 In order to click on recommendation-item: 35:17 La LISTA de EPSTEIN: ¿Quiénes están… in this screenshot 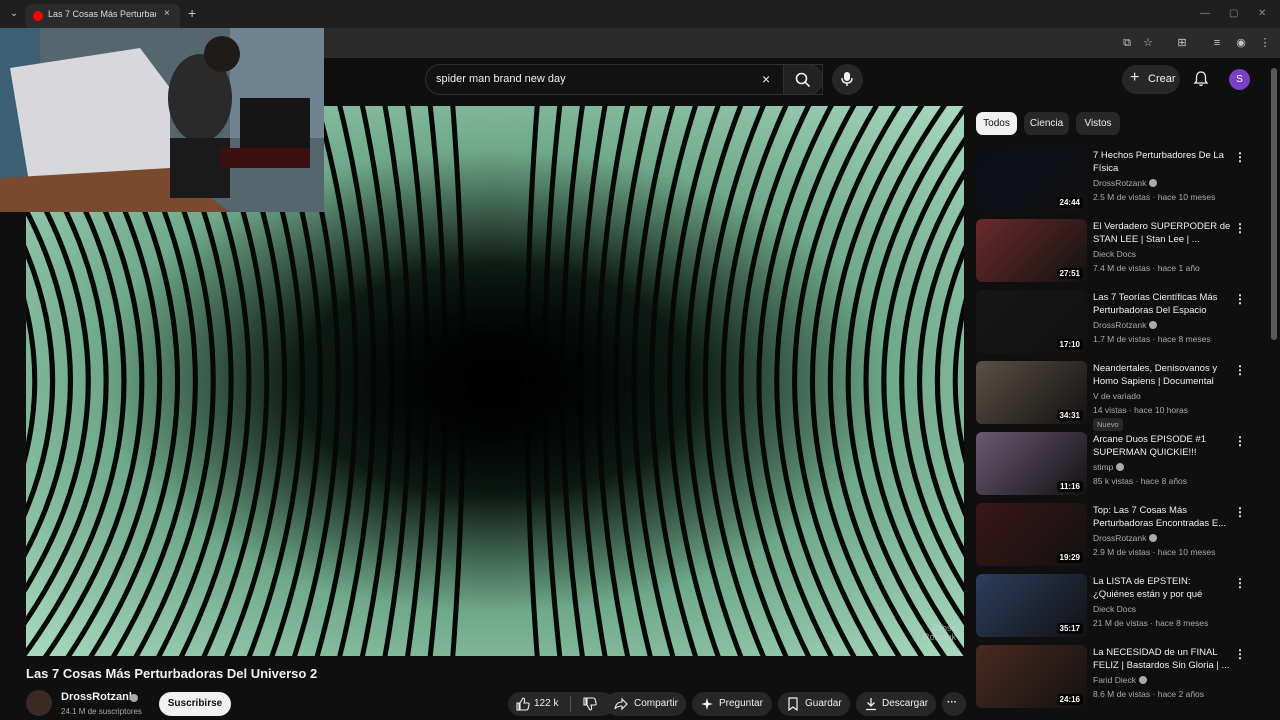, I will do `click(1119, 607)`.